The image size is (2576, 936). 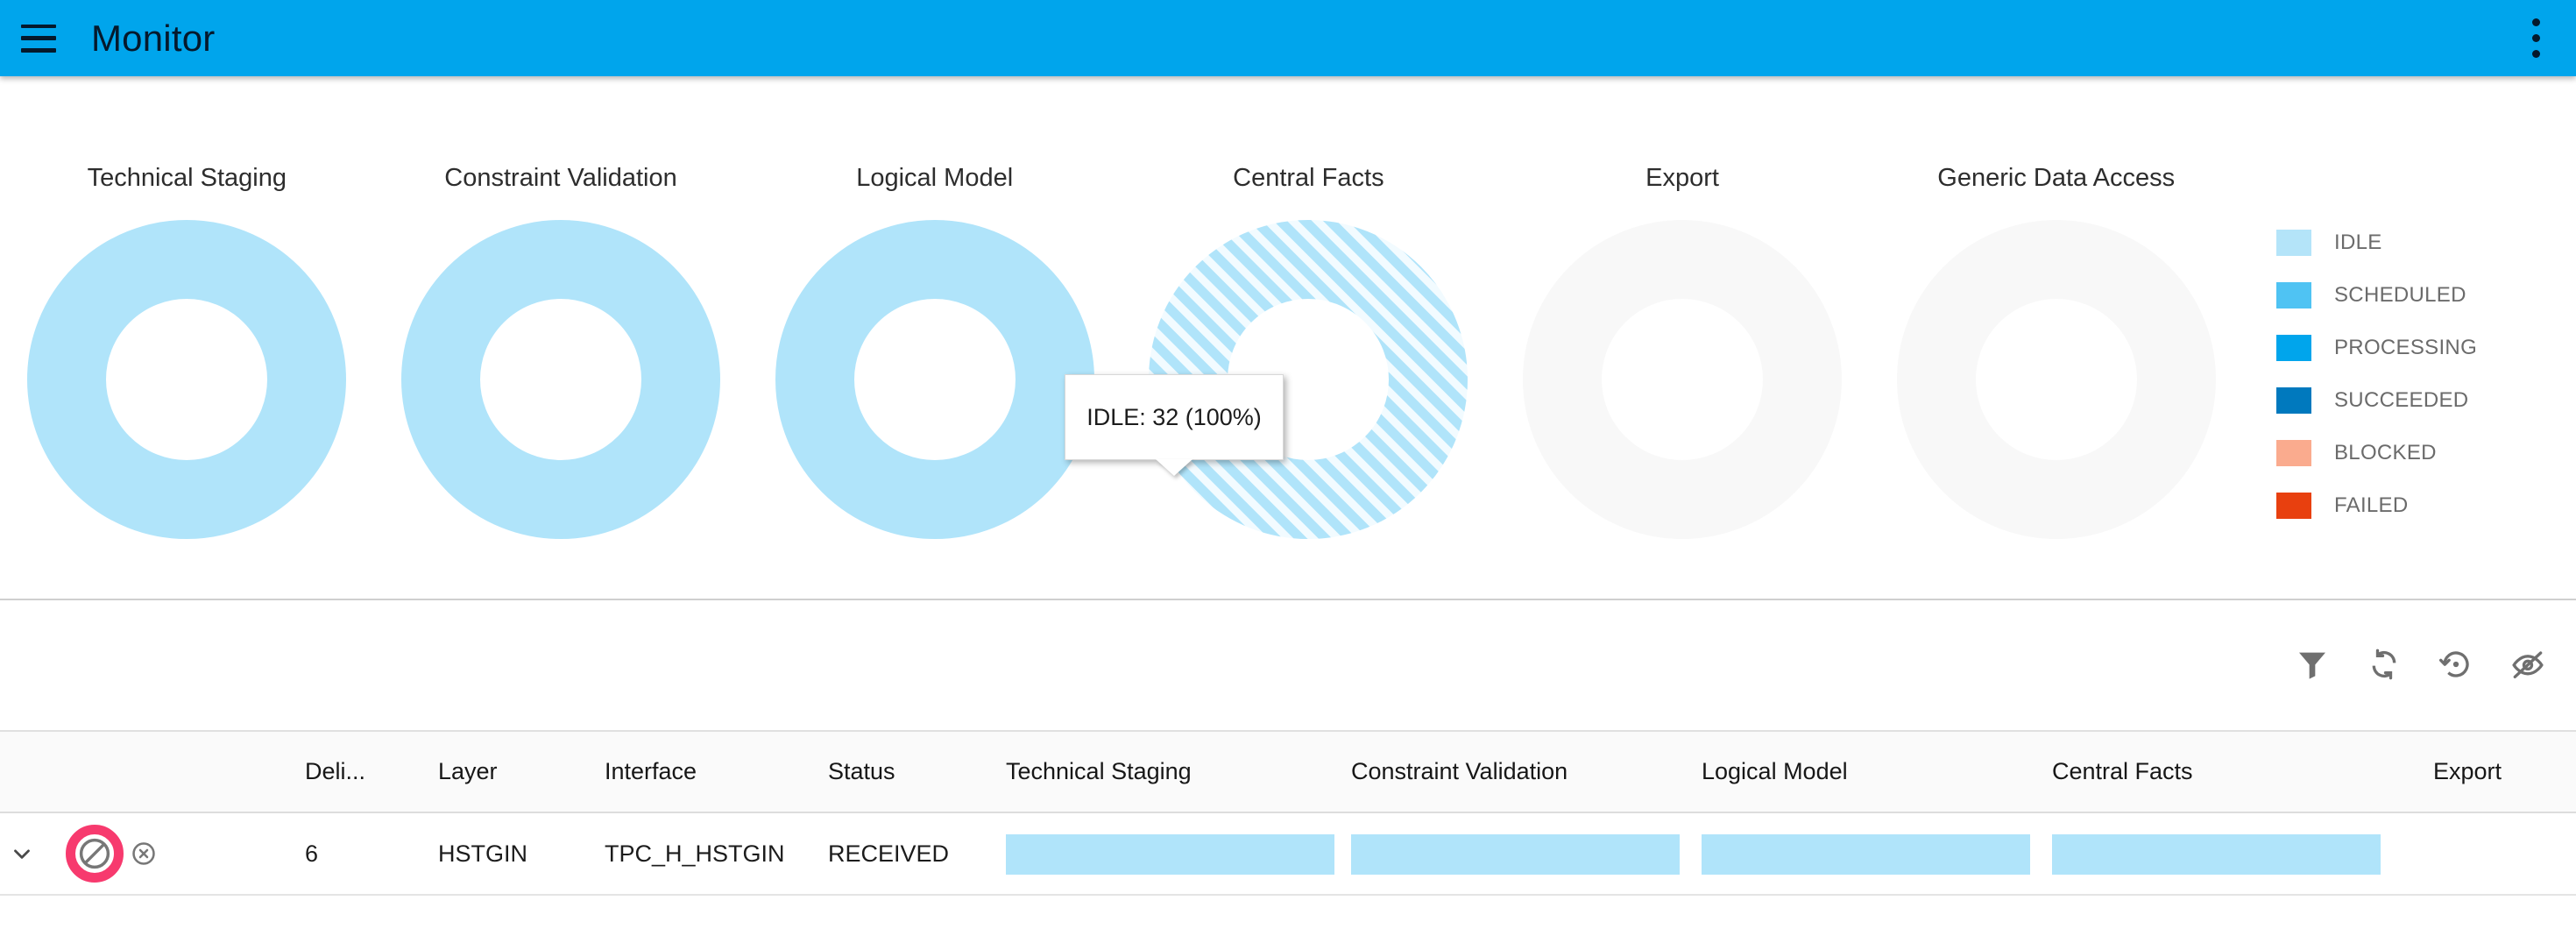 What do you see at coordinates (2456, 664) in the screenshot?
I see `history-icon` at bounding box center [2456, 664].